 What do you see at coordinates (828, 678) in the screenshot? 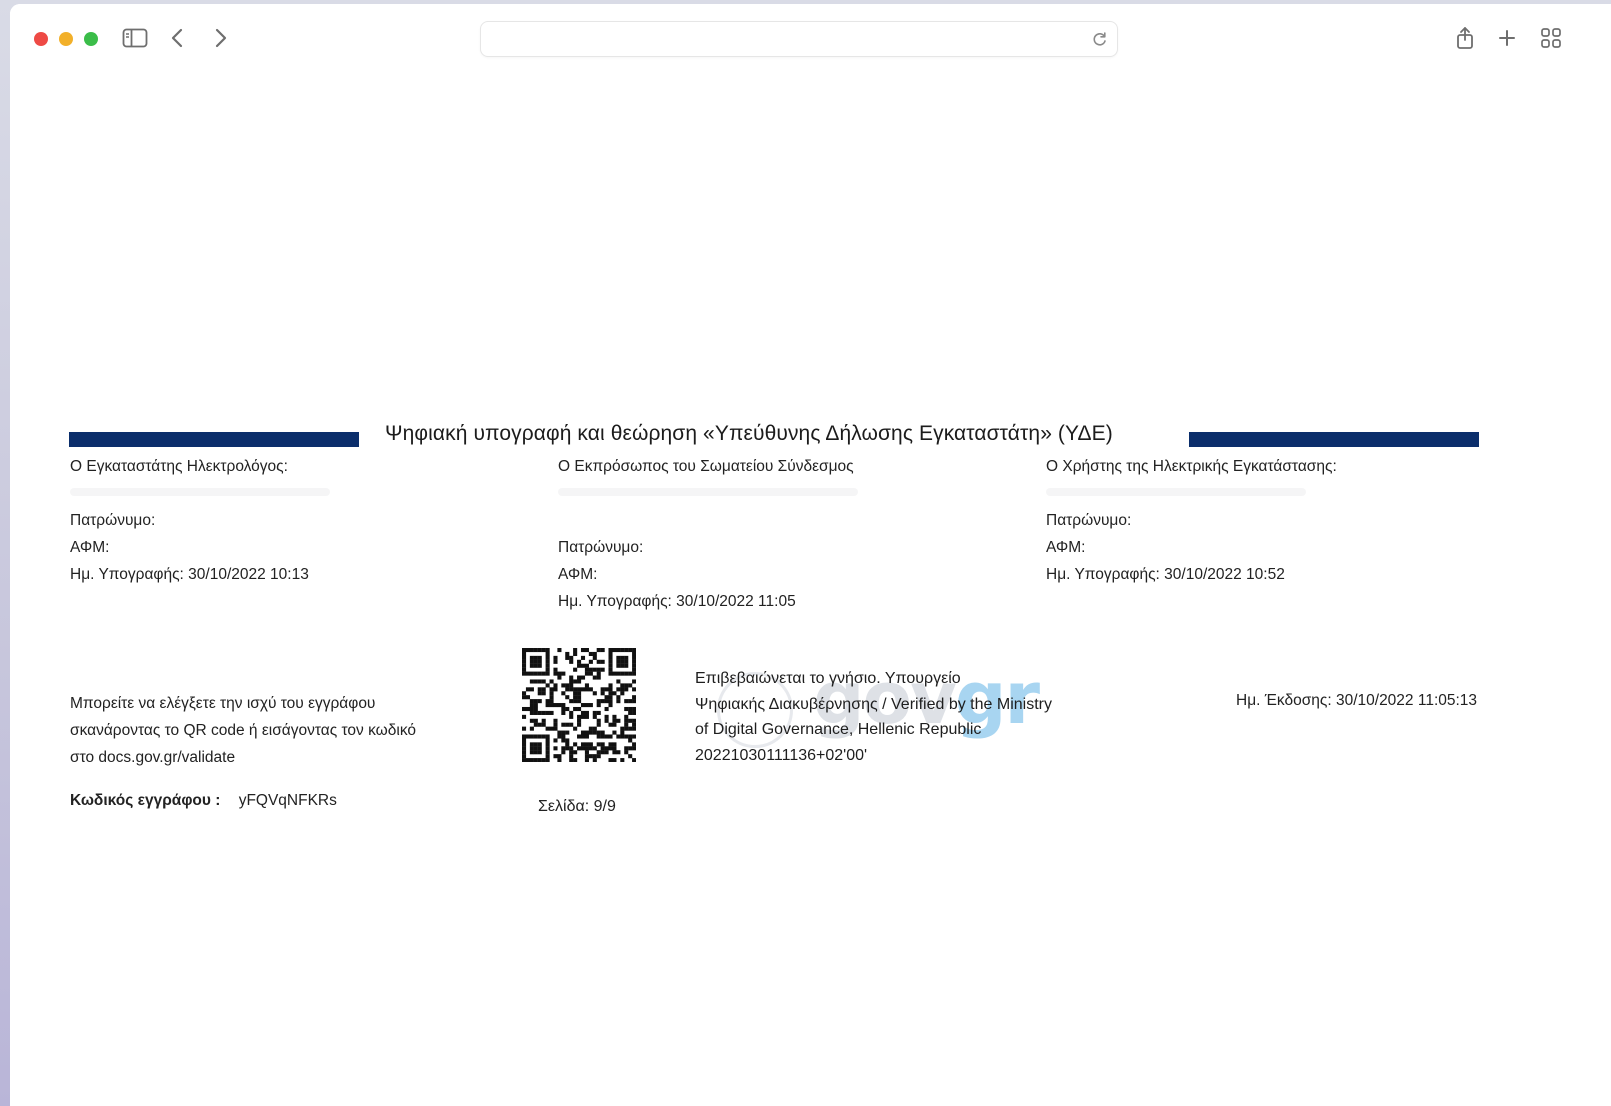
I see `verification-line-1: Επιβεβαιώνεται το γνήσιο. Υπουργείο` at bounding box center [828, 678].